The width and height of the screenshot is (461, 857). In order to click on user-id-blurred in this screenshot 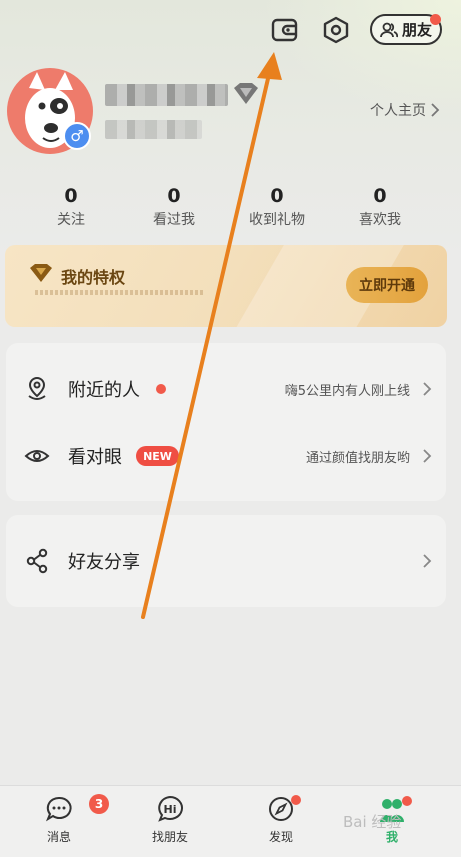, I will do `click(153, 129)`.